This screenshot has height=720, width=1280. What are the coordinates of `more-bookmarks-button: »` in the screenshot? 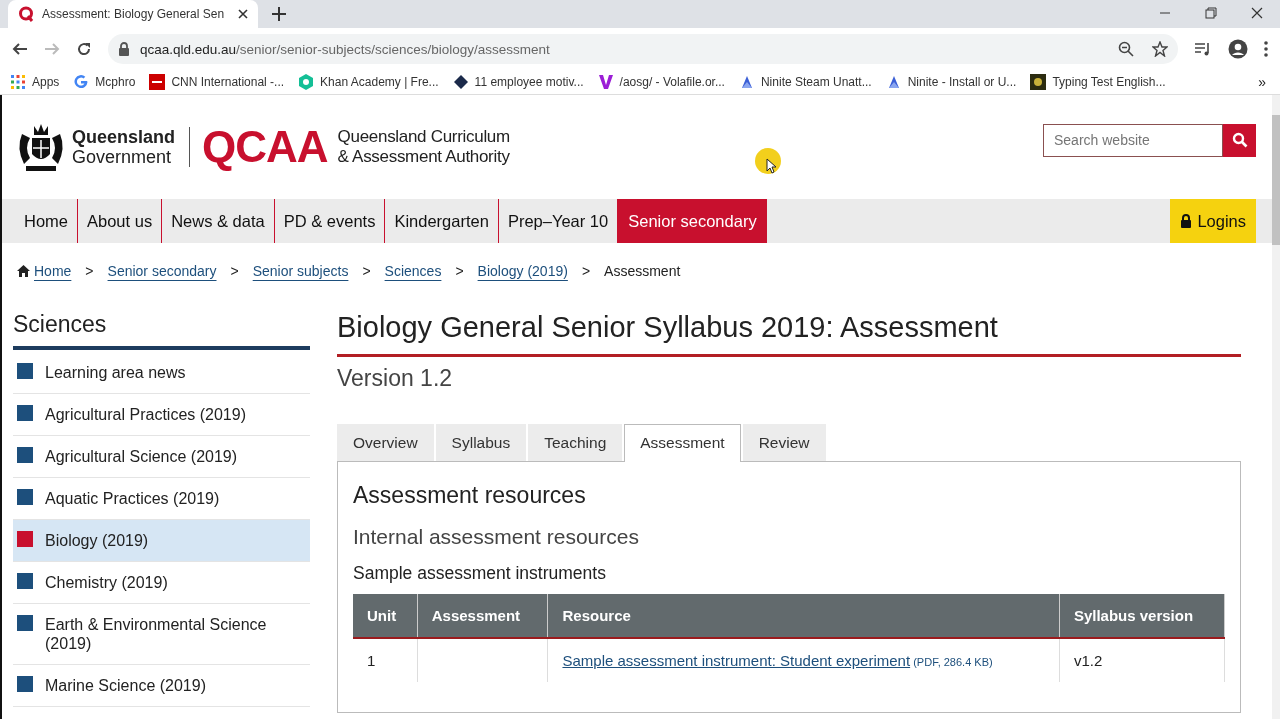 It's located at (1262, 82).